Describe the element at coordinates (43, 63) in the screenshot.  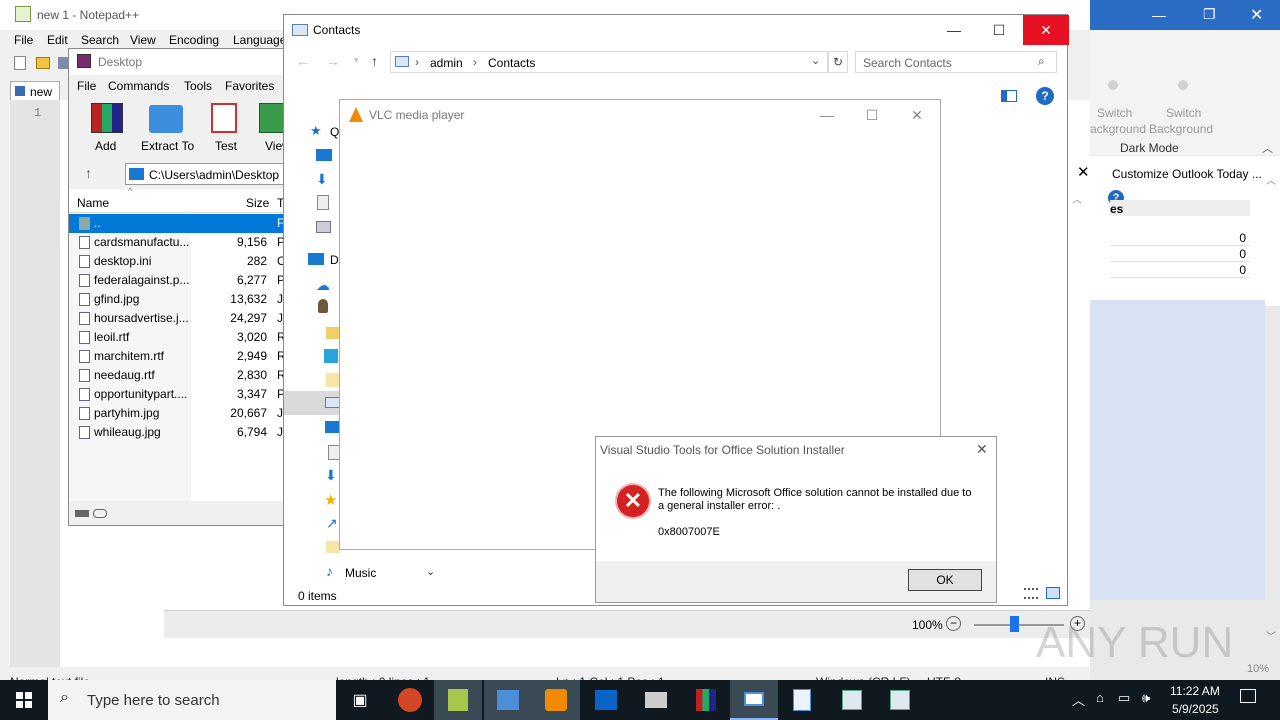
I see `open-file-icon` at that location.